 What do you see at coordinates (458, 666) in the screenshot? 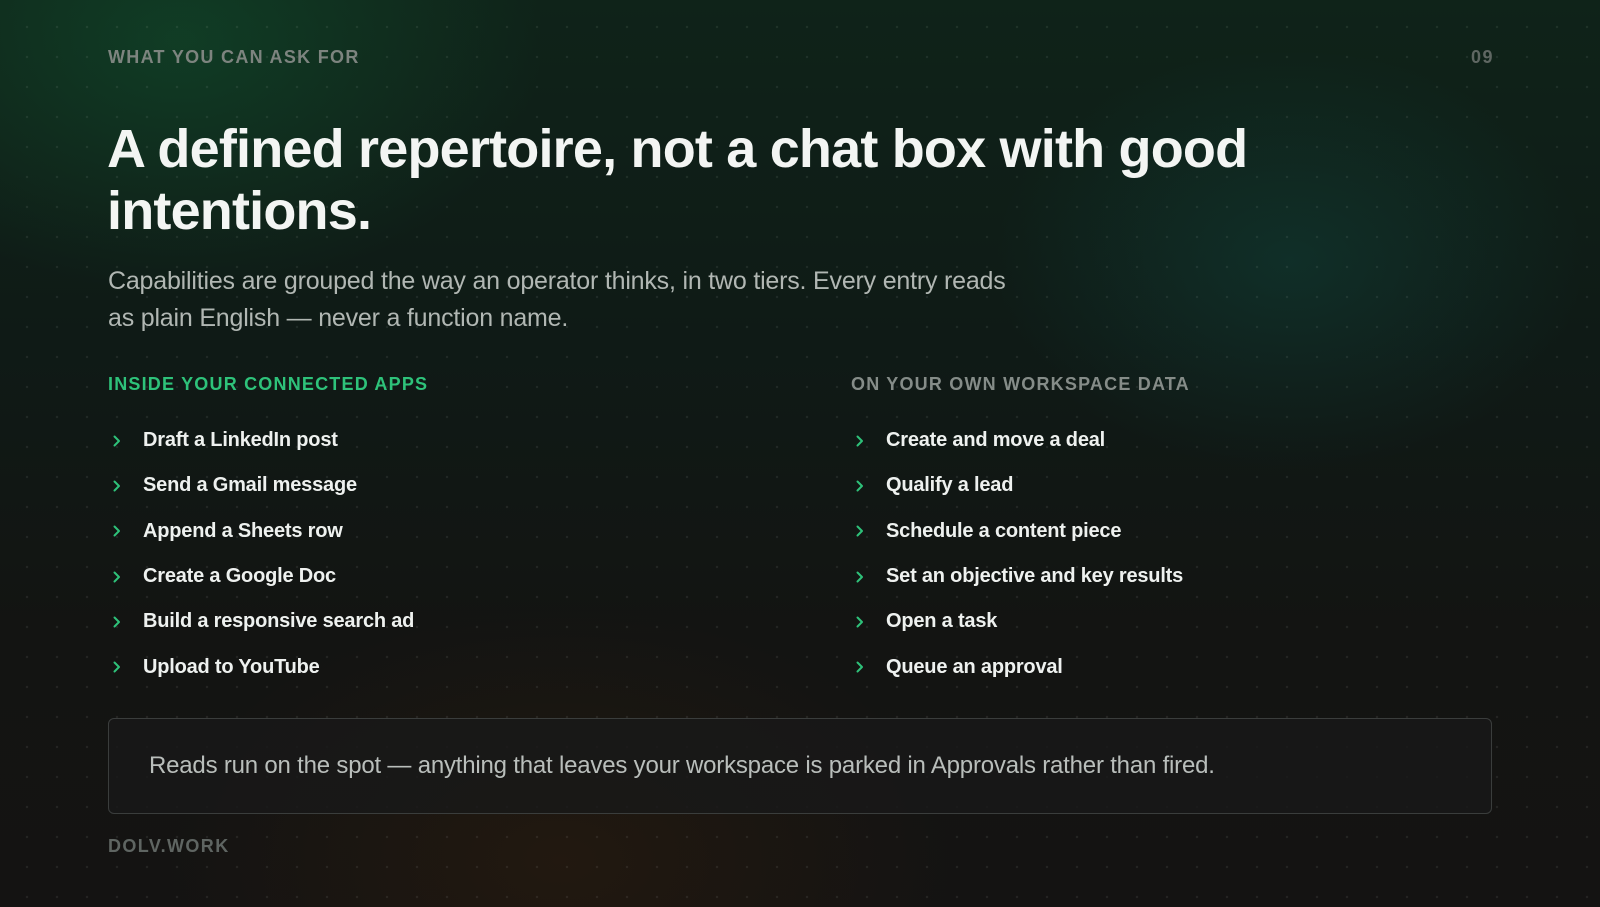
I see `list-item: Upload to YouTube` at bounding box center [458, 666].